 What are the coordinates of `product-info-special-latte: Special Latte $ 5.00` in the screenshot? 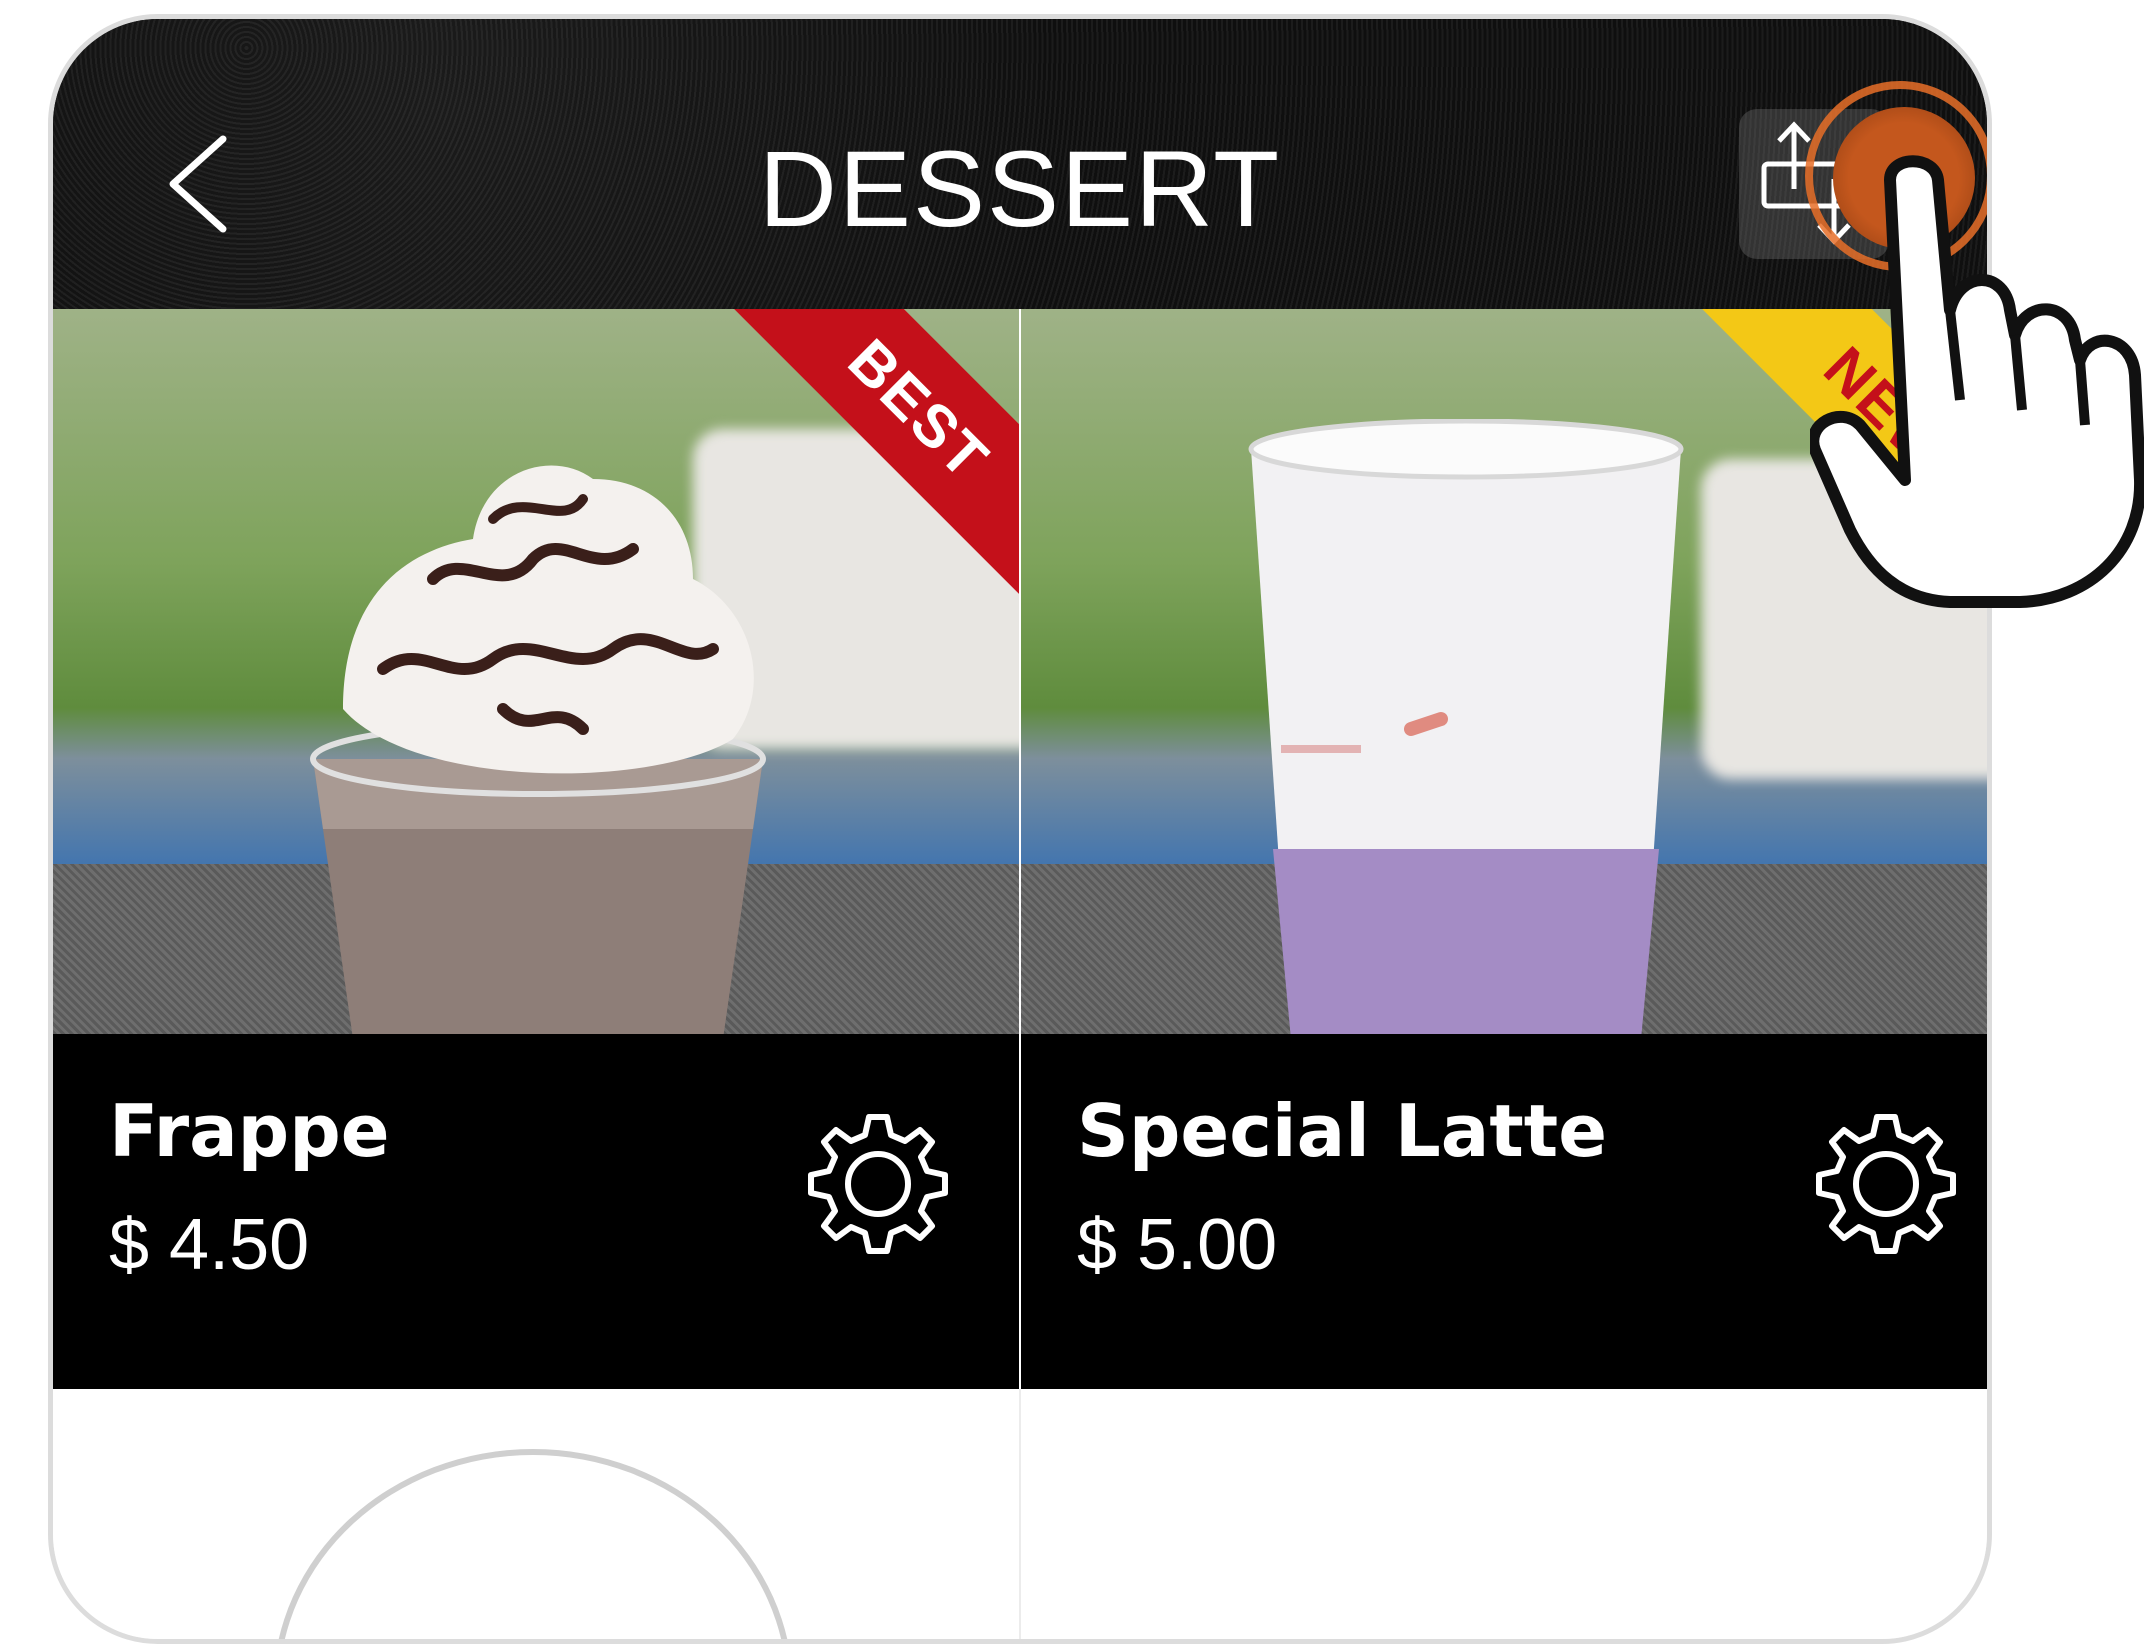 It's located at (1504, 1211).